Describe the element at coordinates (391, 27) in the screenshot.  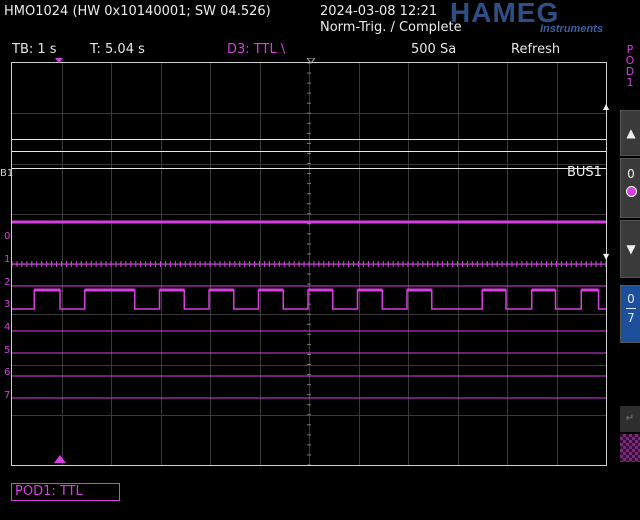
I see `trigger-status: Norm-Trig. / Complete` at that location.